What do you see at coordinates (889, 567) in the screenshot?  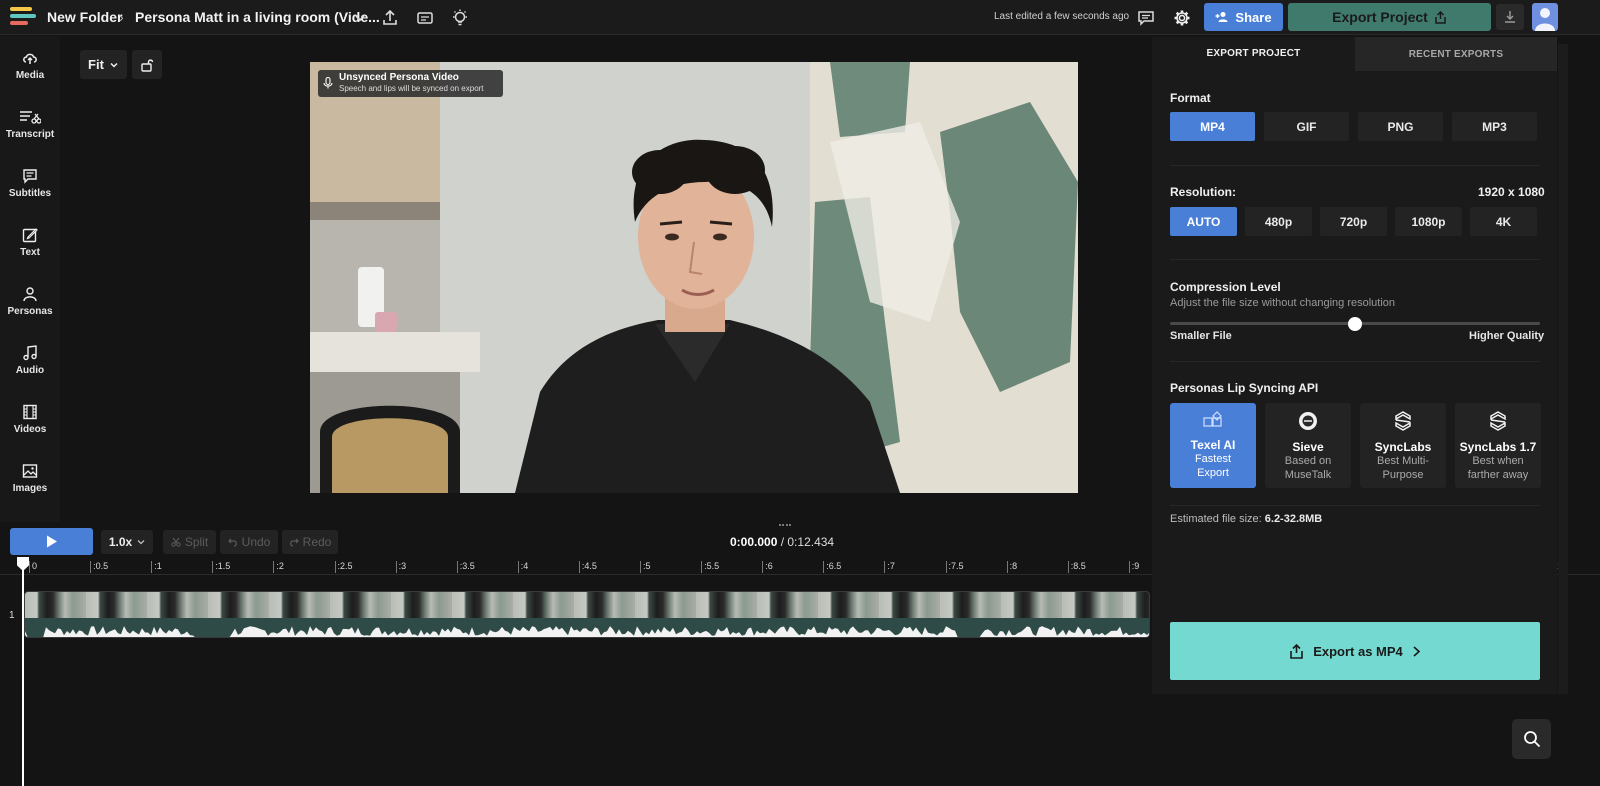 I see `ruler-tick: :7` at bounding box center [889, 567].